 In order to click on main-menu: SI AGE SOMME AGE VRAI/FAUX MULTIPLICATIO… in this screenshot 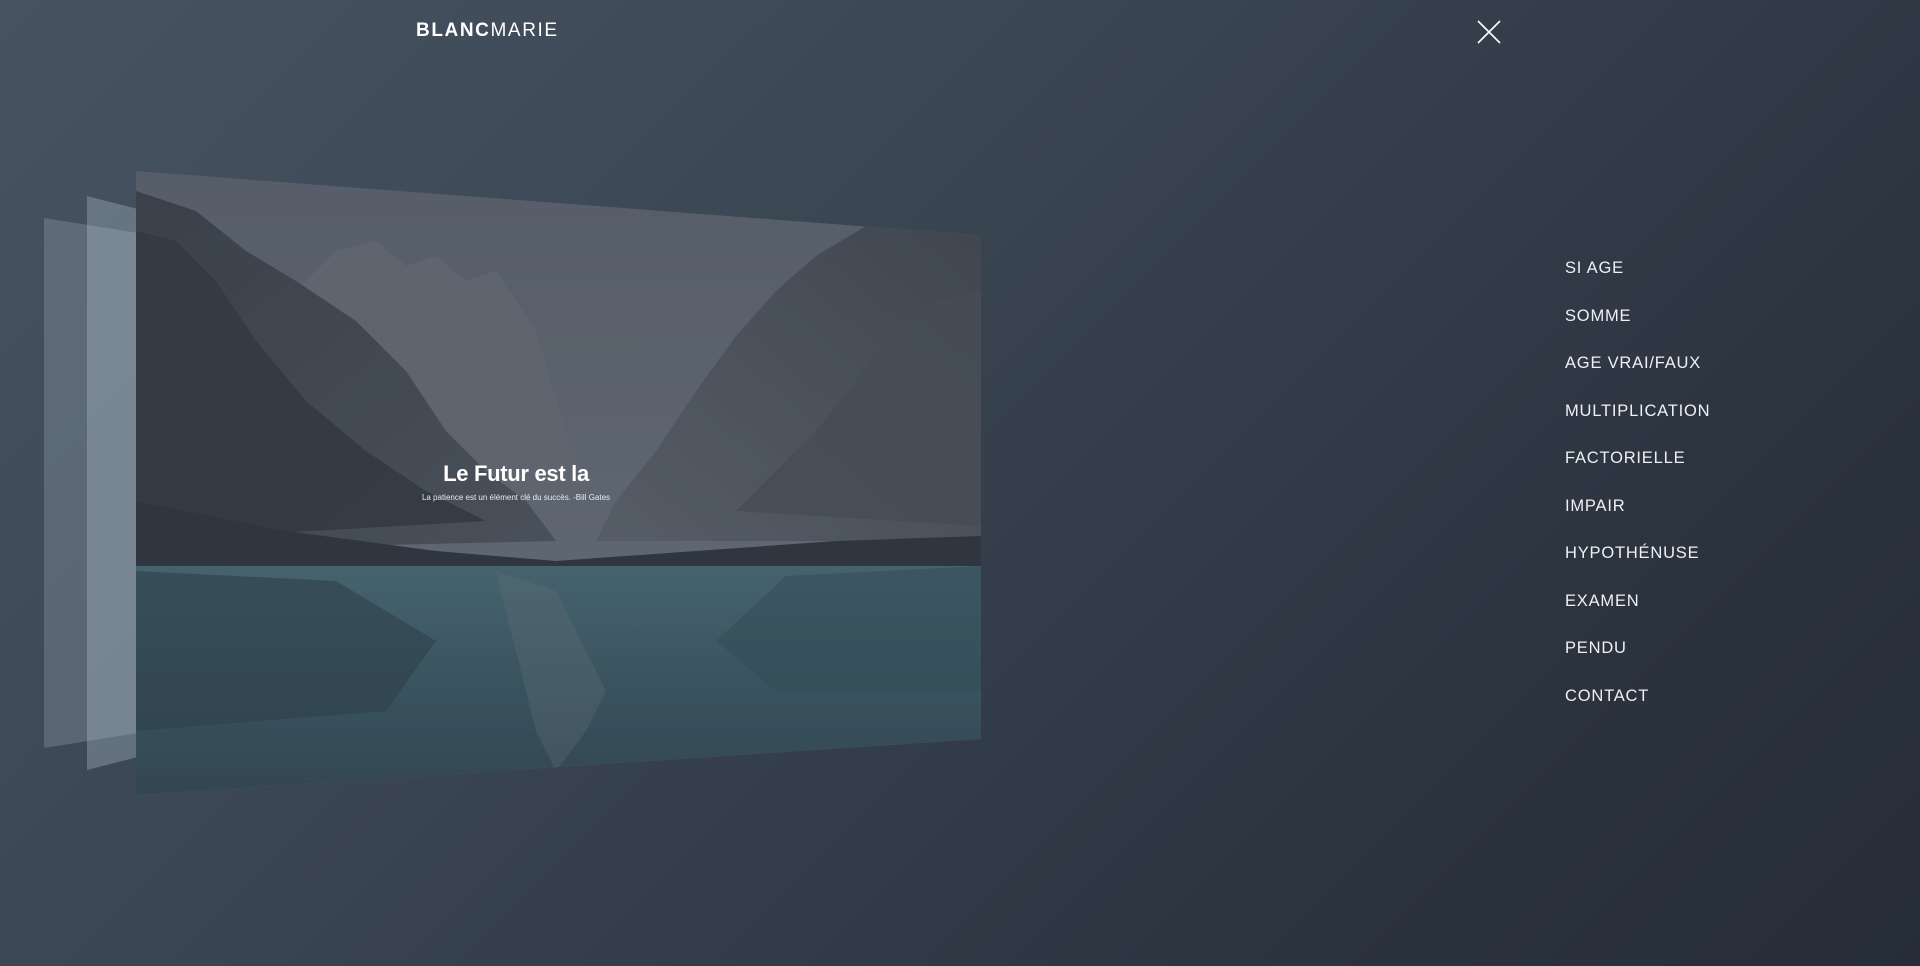, I will do `click(1637, 493)`.